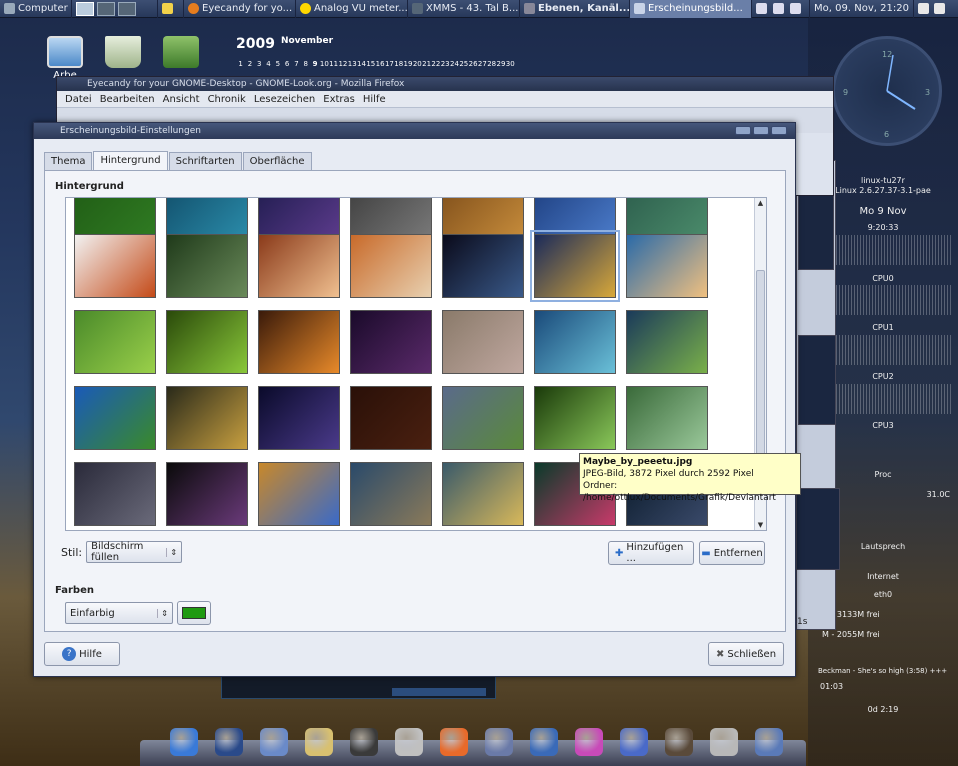 The height and width of the screenshot is (766, 958). I want to click on workspace-switcher, so click(115, 9).